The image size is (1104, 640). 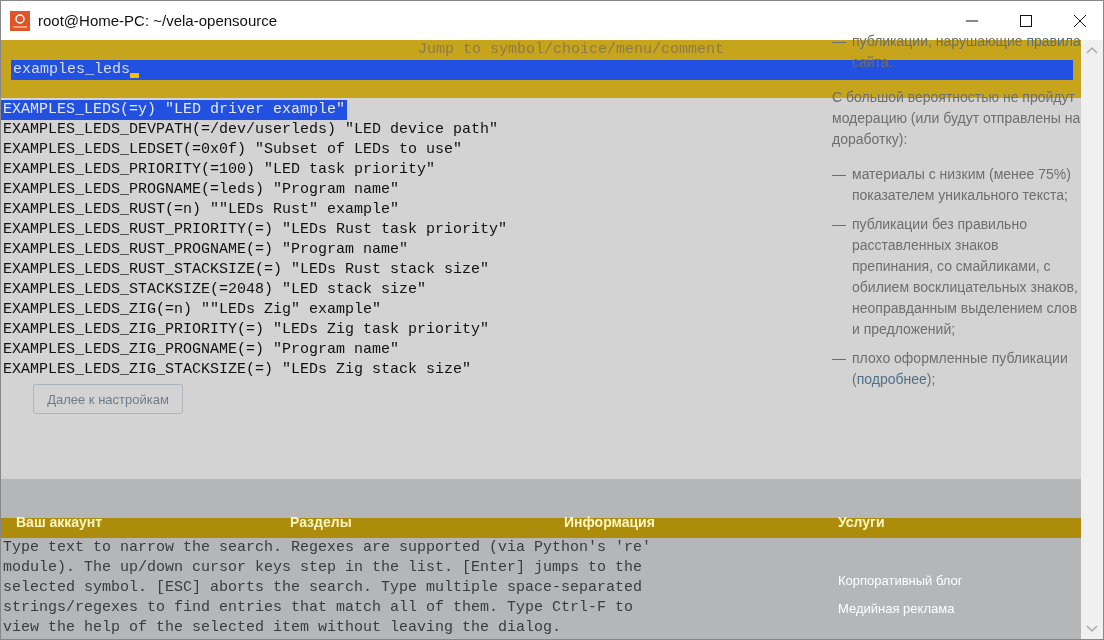 What do you see at coordinates (201, 210) in the screenshot?
I see `result-item: EXAMPLES_LEDS_RUST(=n) ""LEDs Rust" example"` at bounding box center [201, 210].